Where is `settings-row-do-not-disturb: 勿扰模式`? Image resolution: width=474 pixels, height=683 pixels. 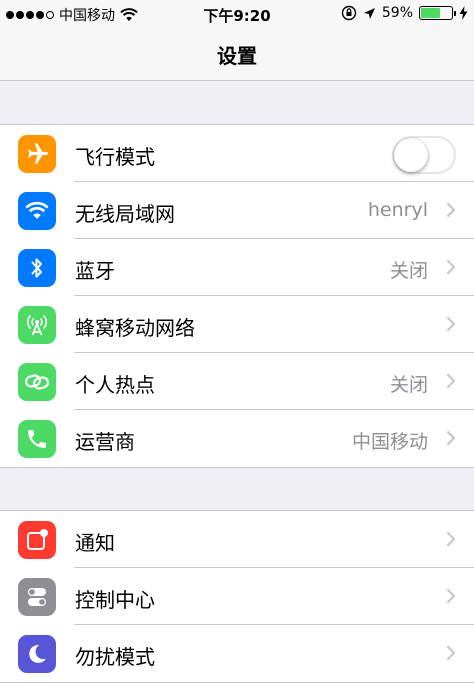 settings-row-do-not-disturb: 勿扰模式 is located at coordinates (237, 653).